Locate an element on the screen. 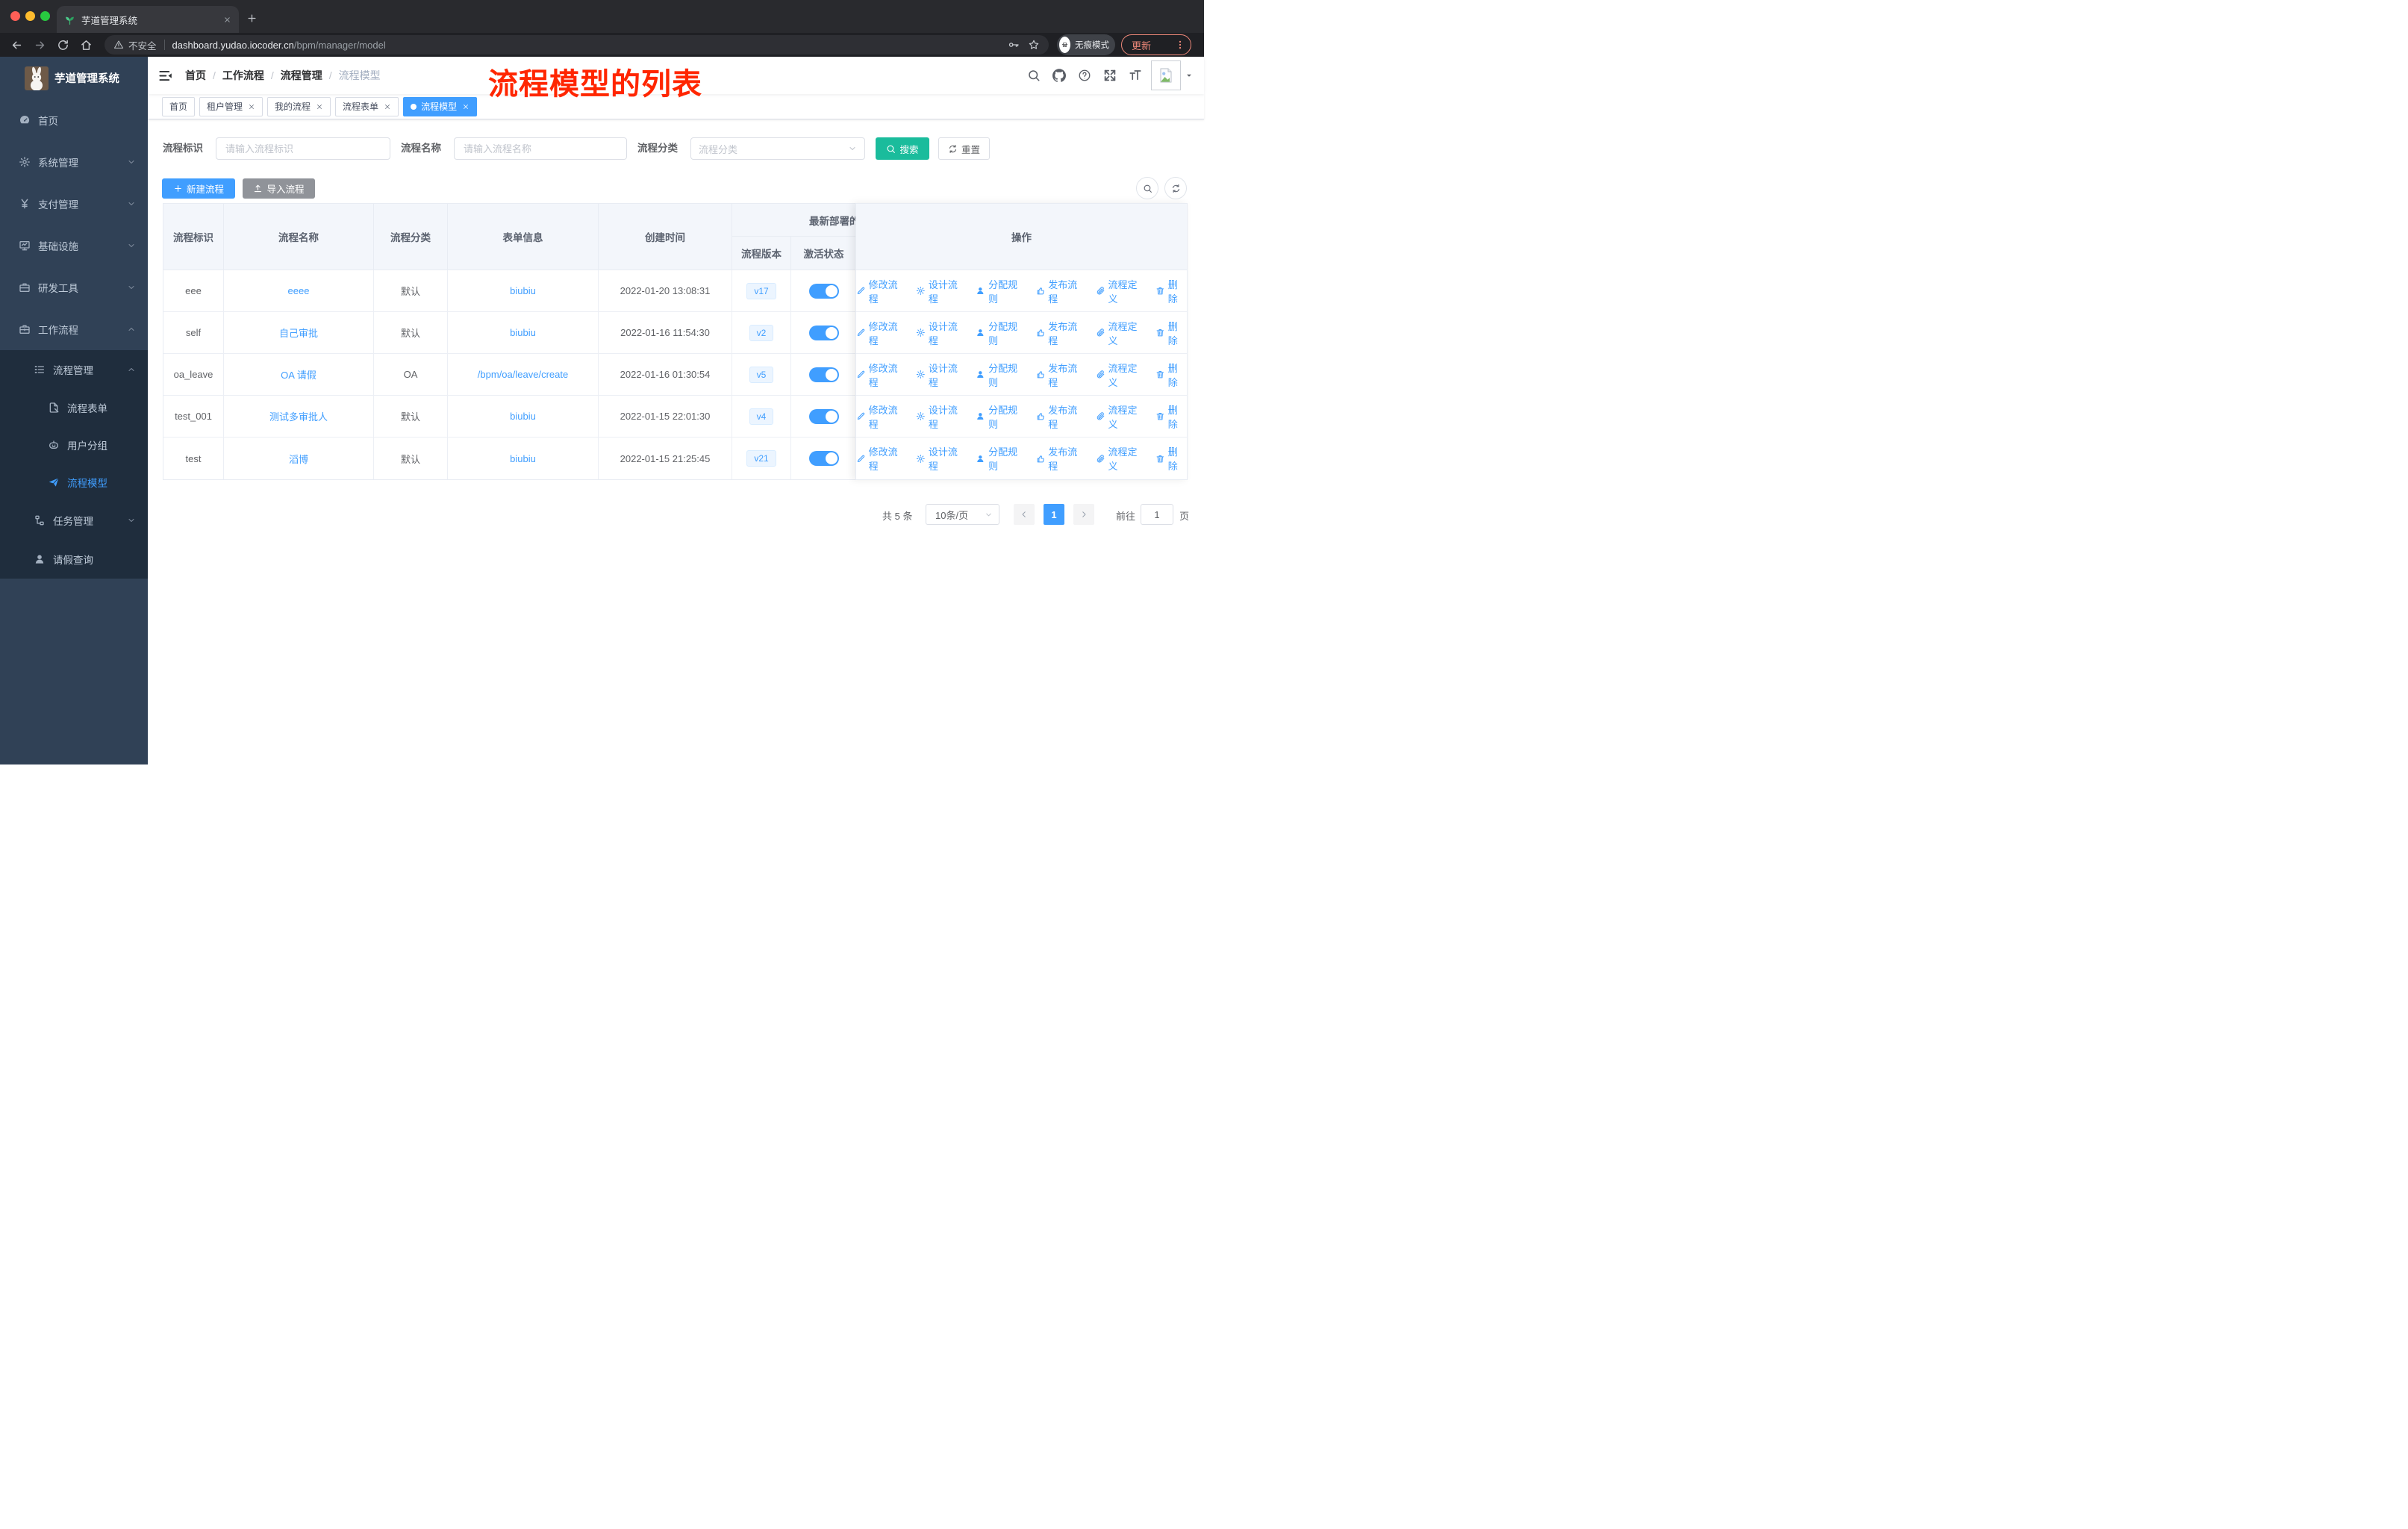 Image resolution: width=2408 pixels, height=1529 pixels. sidebar-item-8: 用户分组 is located at coordinates (74, 445).